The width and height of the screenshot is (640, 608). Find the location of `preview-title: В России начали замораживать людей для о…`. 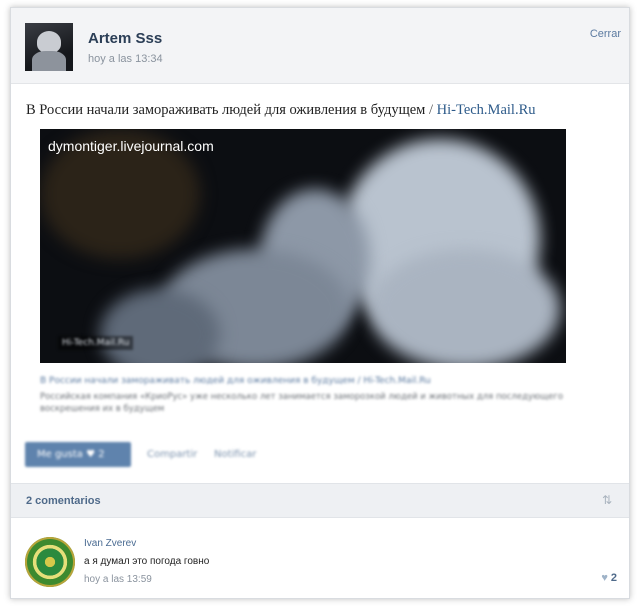

preview-title: В России начали замораживать людей для о… is located at coordinates (303, 381).